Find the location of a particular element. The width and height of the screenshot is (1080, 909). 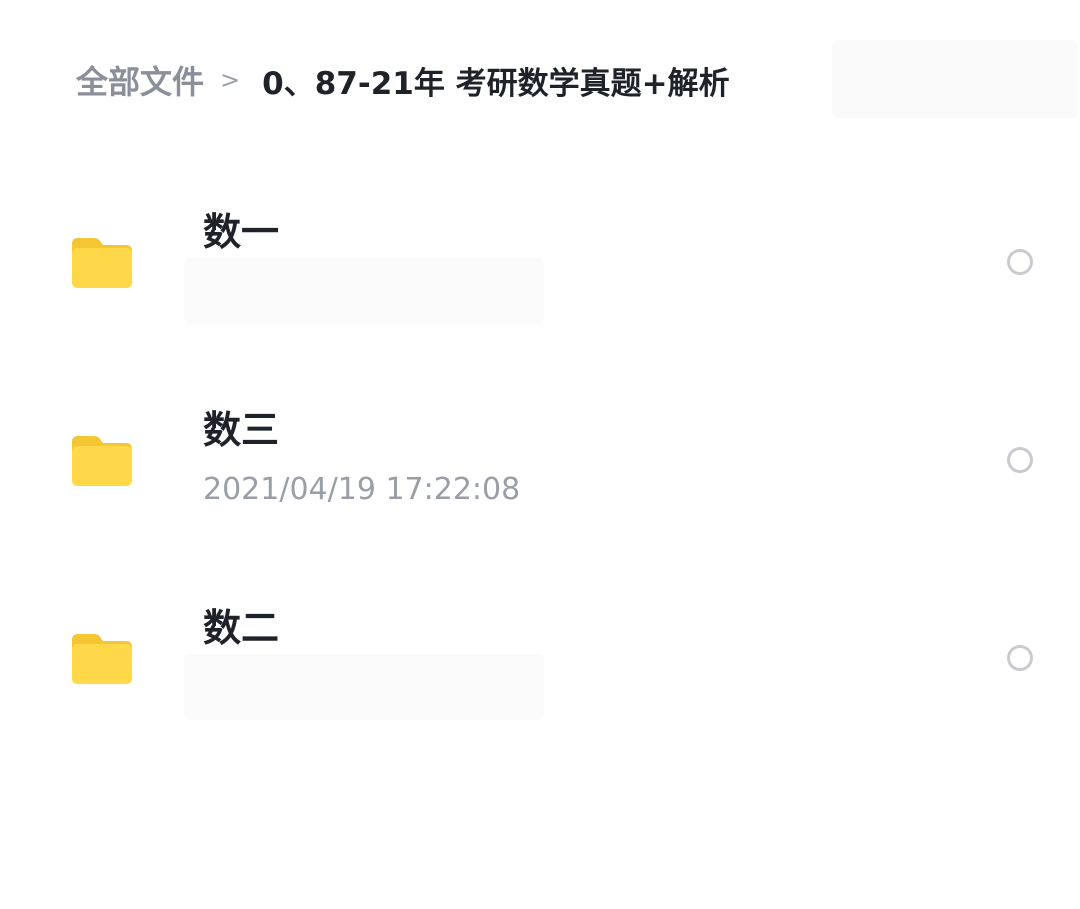

header-obscured-region is located at coordinates (955, 79).